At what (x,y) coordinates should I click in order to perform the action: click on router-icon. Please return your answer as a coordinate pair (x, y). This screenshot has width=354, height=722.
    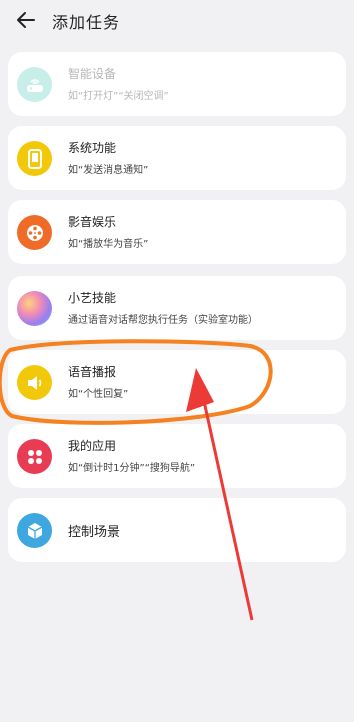
    Looking at the image, I should click on (34, 84).